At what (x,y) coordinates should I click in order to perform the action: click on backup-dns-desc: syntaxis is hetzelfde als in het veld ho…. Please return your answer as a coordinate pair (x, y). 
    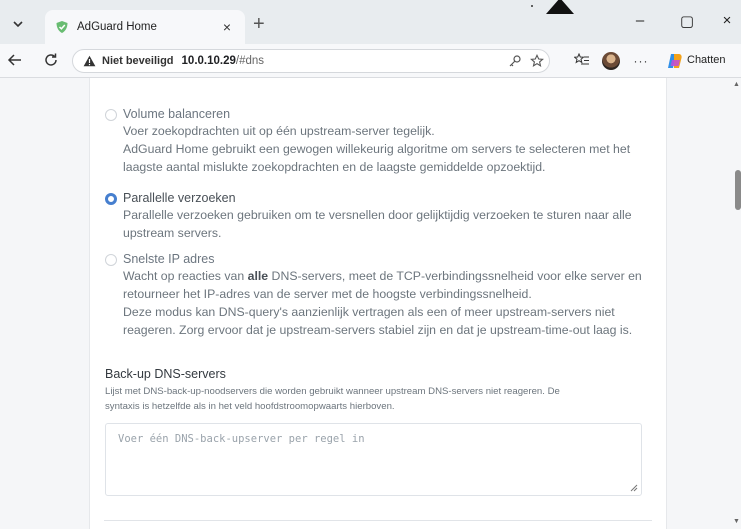
    Looking at the image, I should click on (250, 406).